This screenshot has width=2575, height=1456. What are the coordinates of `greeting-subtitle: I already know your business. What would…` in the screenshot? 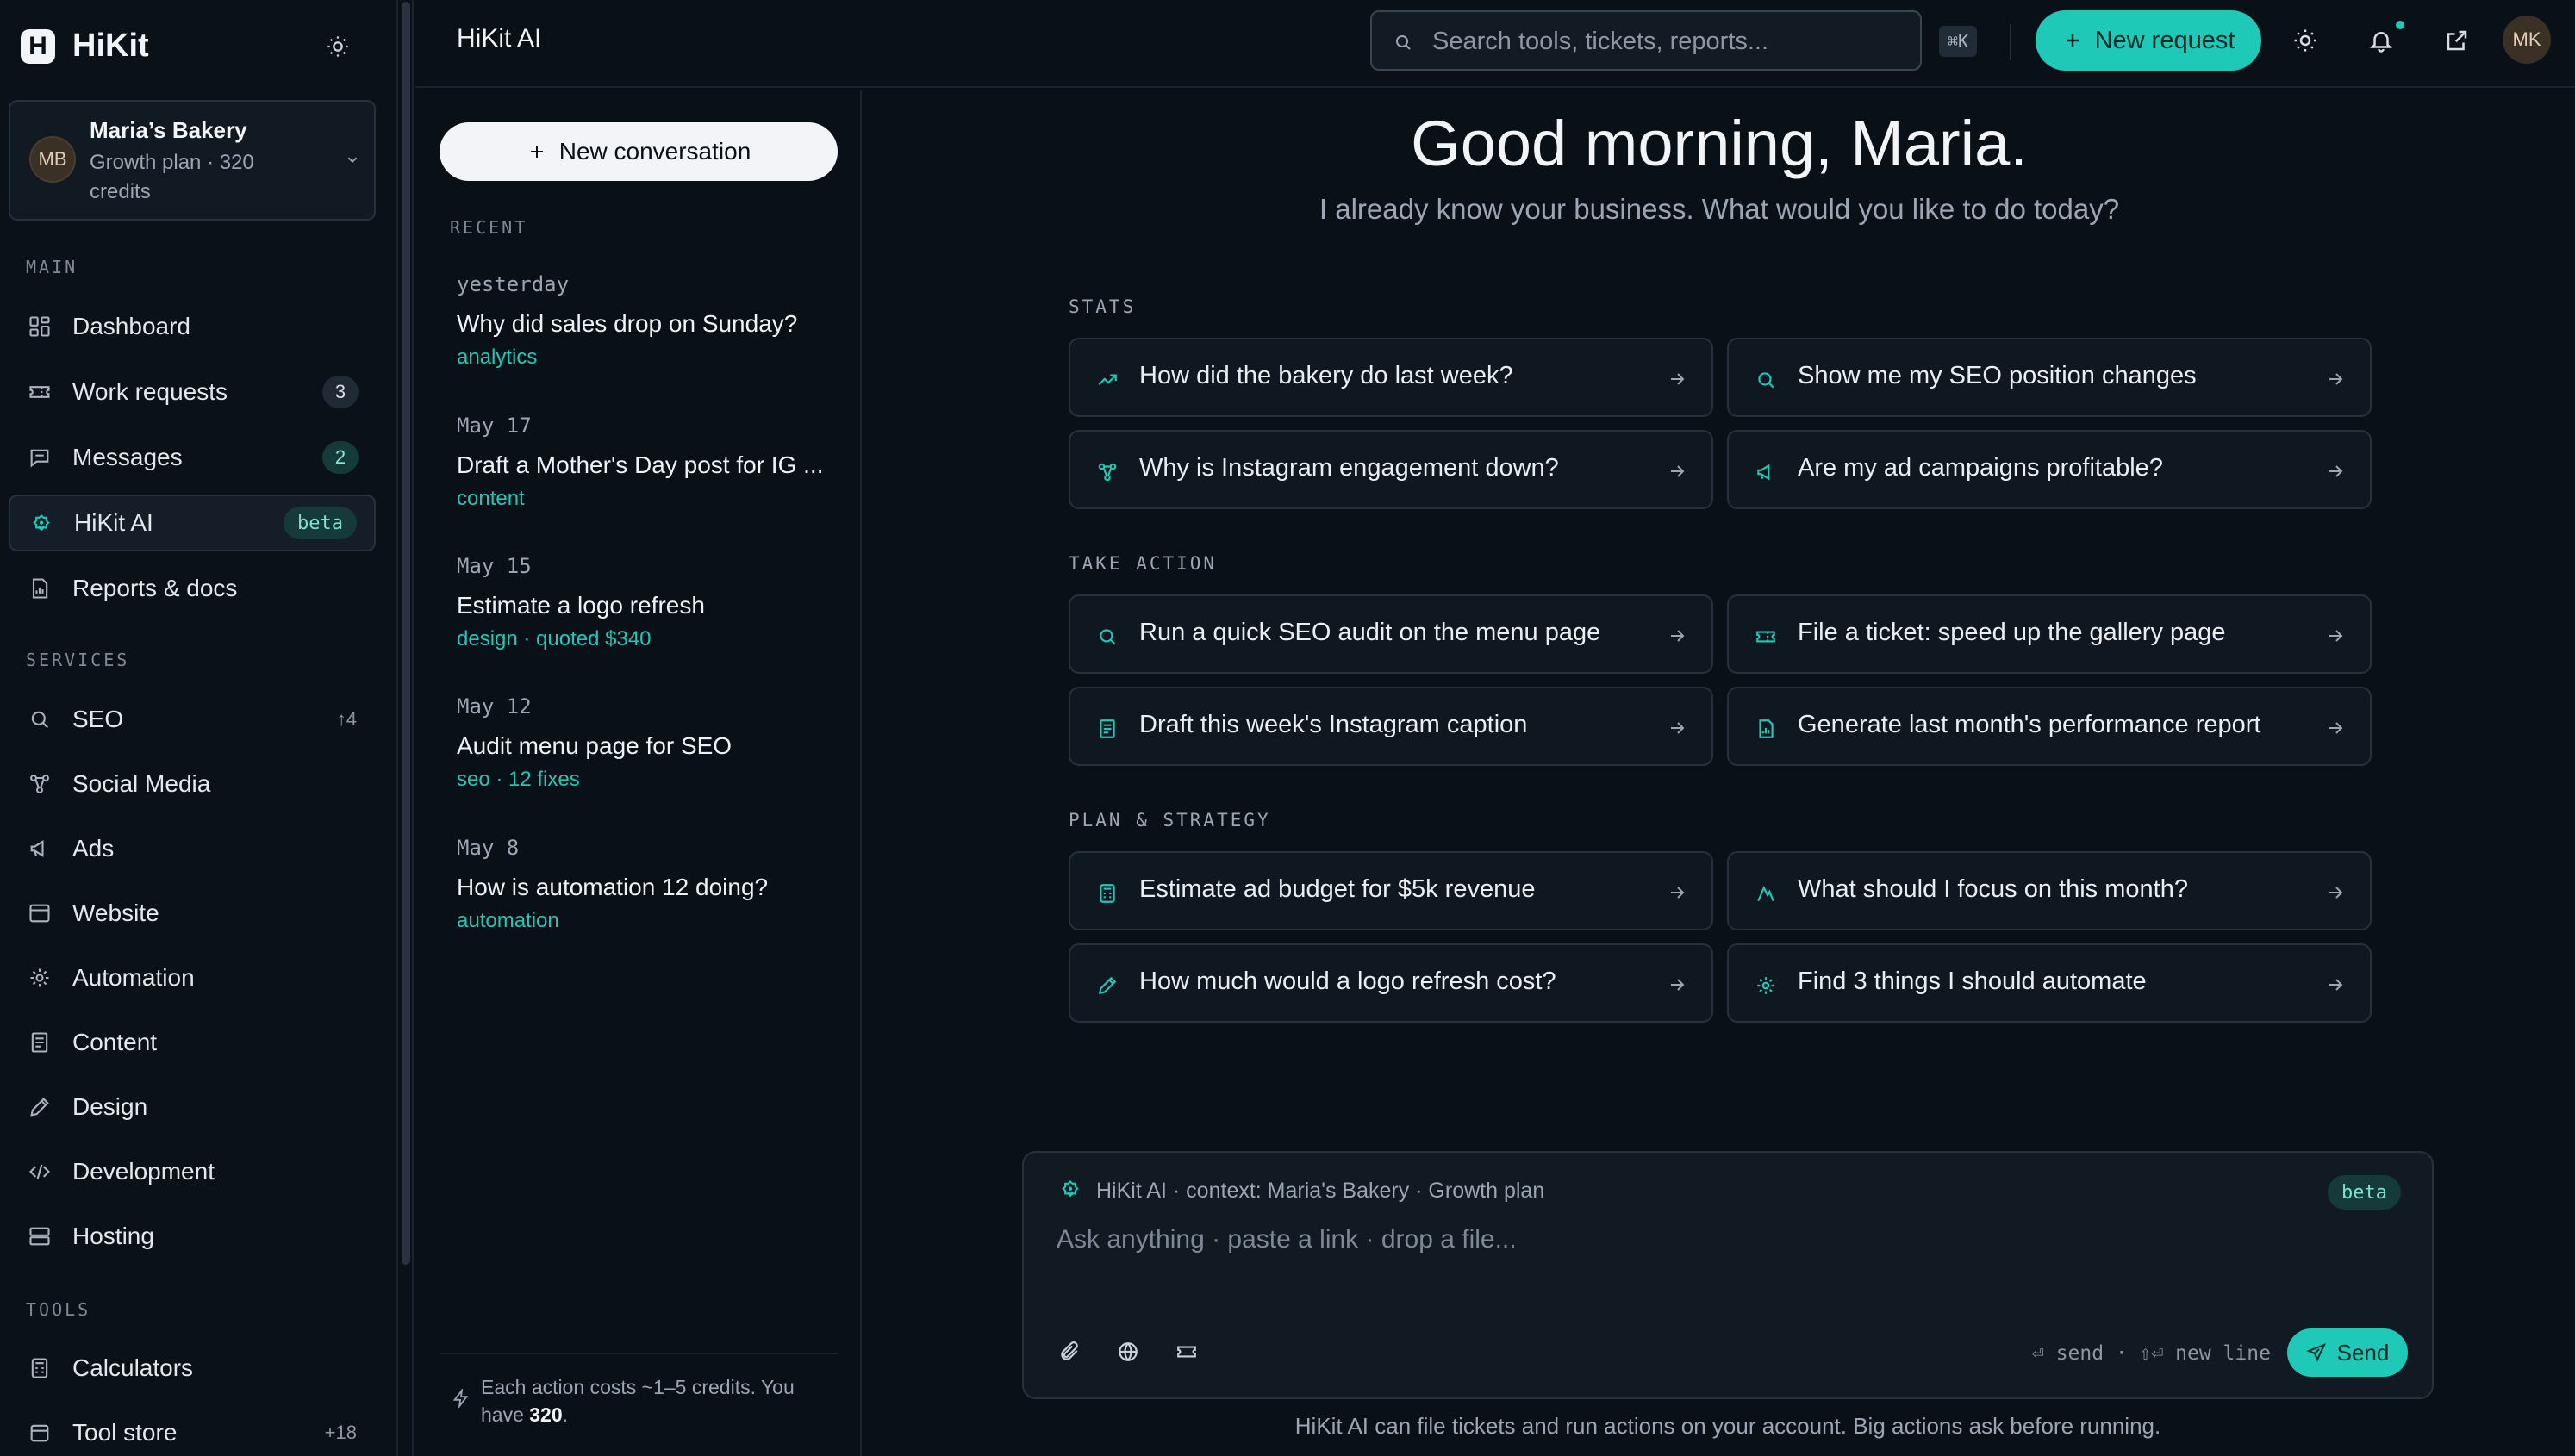 It's located at (1719, 209).